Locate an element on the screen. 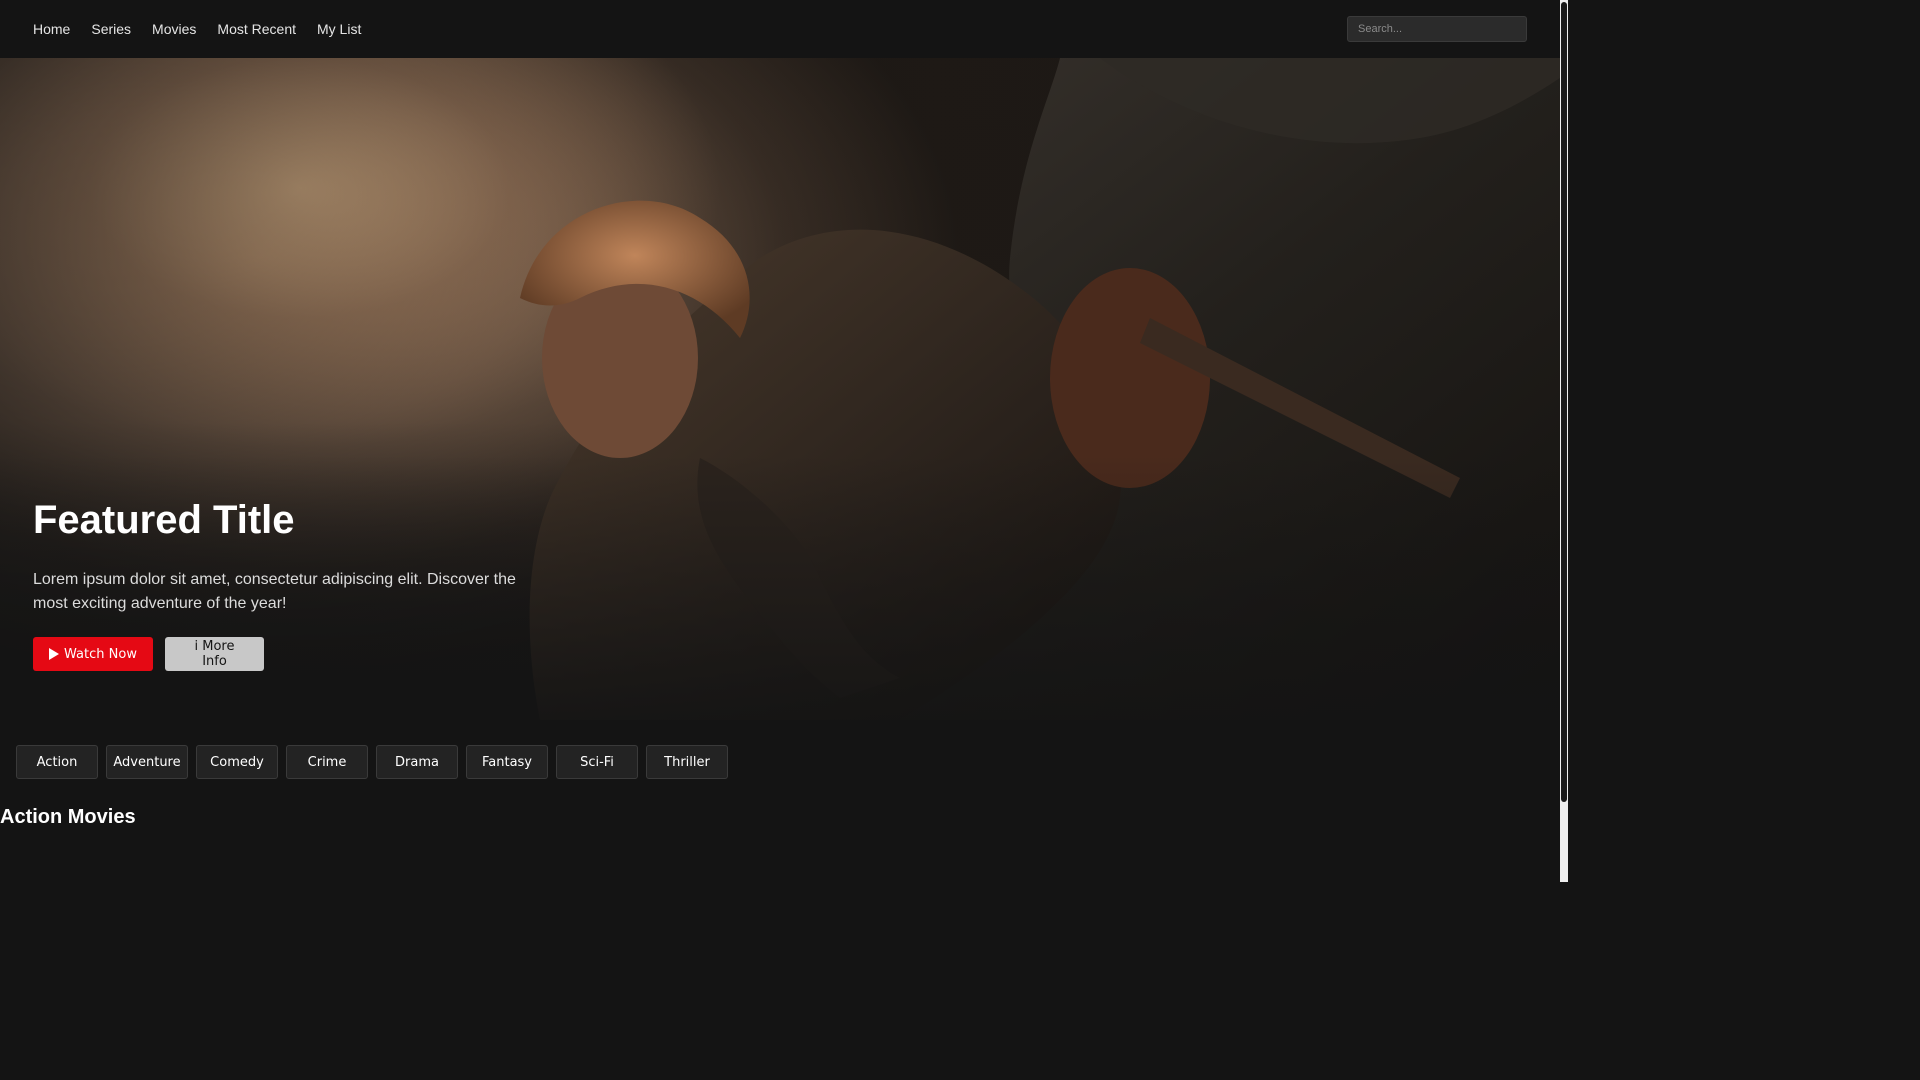 The image size is (1920, 1080). genre-button-action: Action is located at coordinates (57, 762).